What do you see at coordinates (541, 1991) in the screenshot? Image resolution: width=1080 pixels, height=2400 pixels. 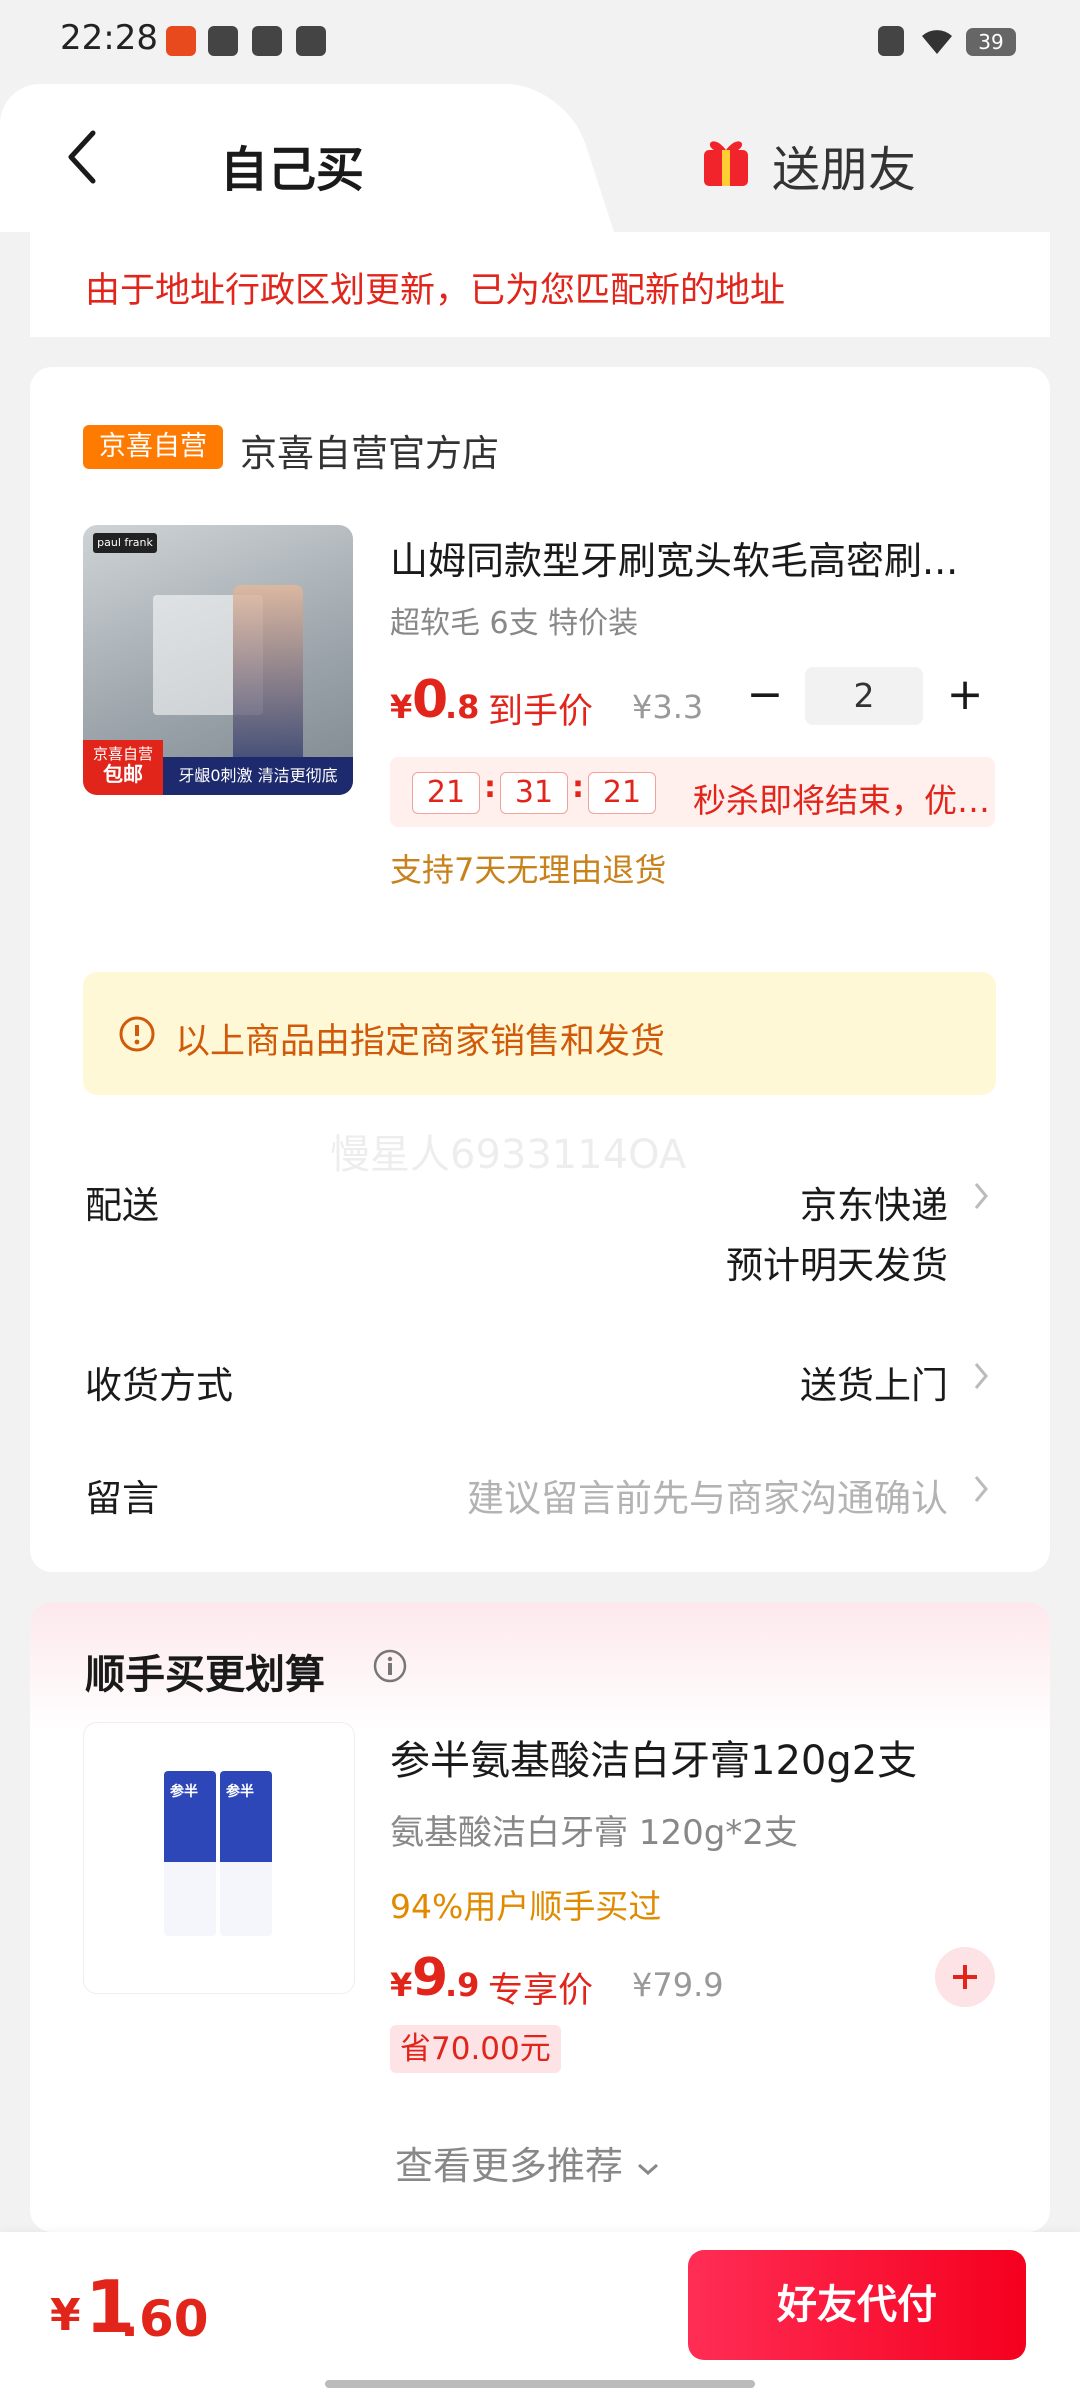 I see `recommend-price-label: 专享价` at bounding box center [541, 1991].